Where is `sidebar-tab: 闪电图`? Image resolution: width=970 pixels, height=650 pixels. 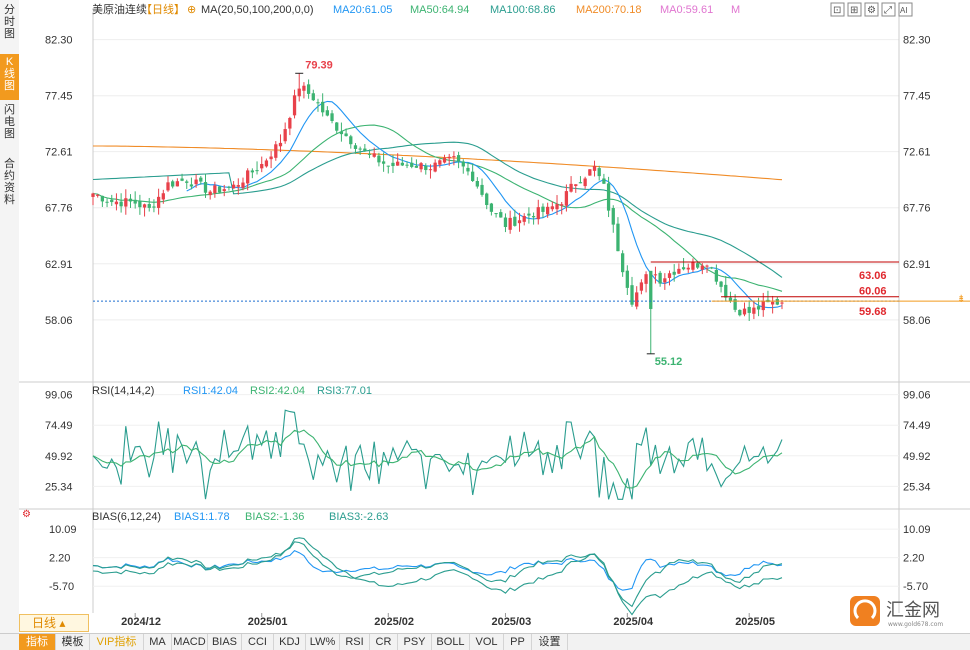 sidebar-tab: 闪电图 is located at coordinates (9, 128).